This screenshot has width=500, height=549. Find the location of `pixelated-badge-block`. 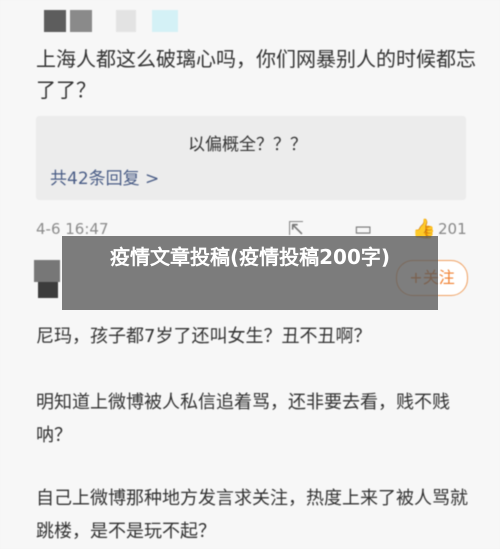

pixelated-badge-block is located at coordinates (165, 21).